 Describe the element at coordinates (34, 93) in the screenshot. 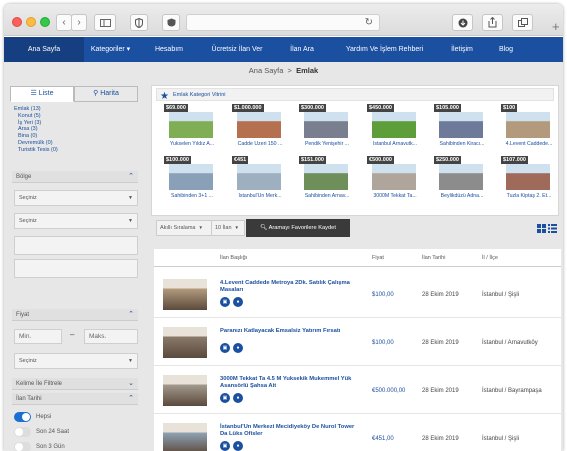

I see `list-icon: ☰` at that location.